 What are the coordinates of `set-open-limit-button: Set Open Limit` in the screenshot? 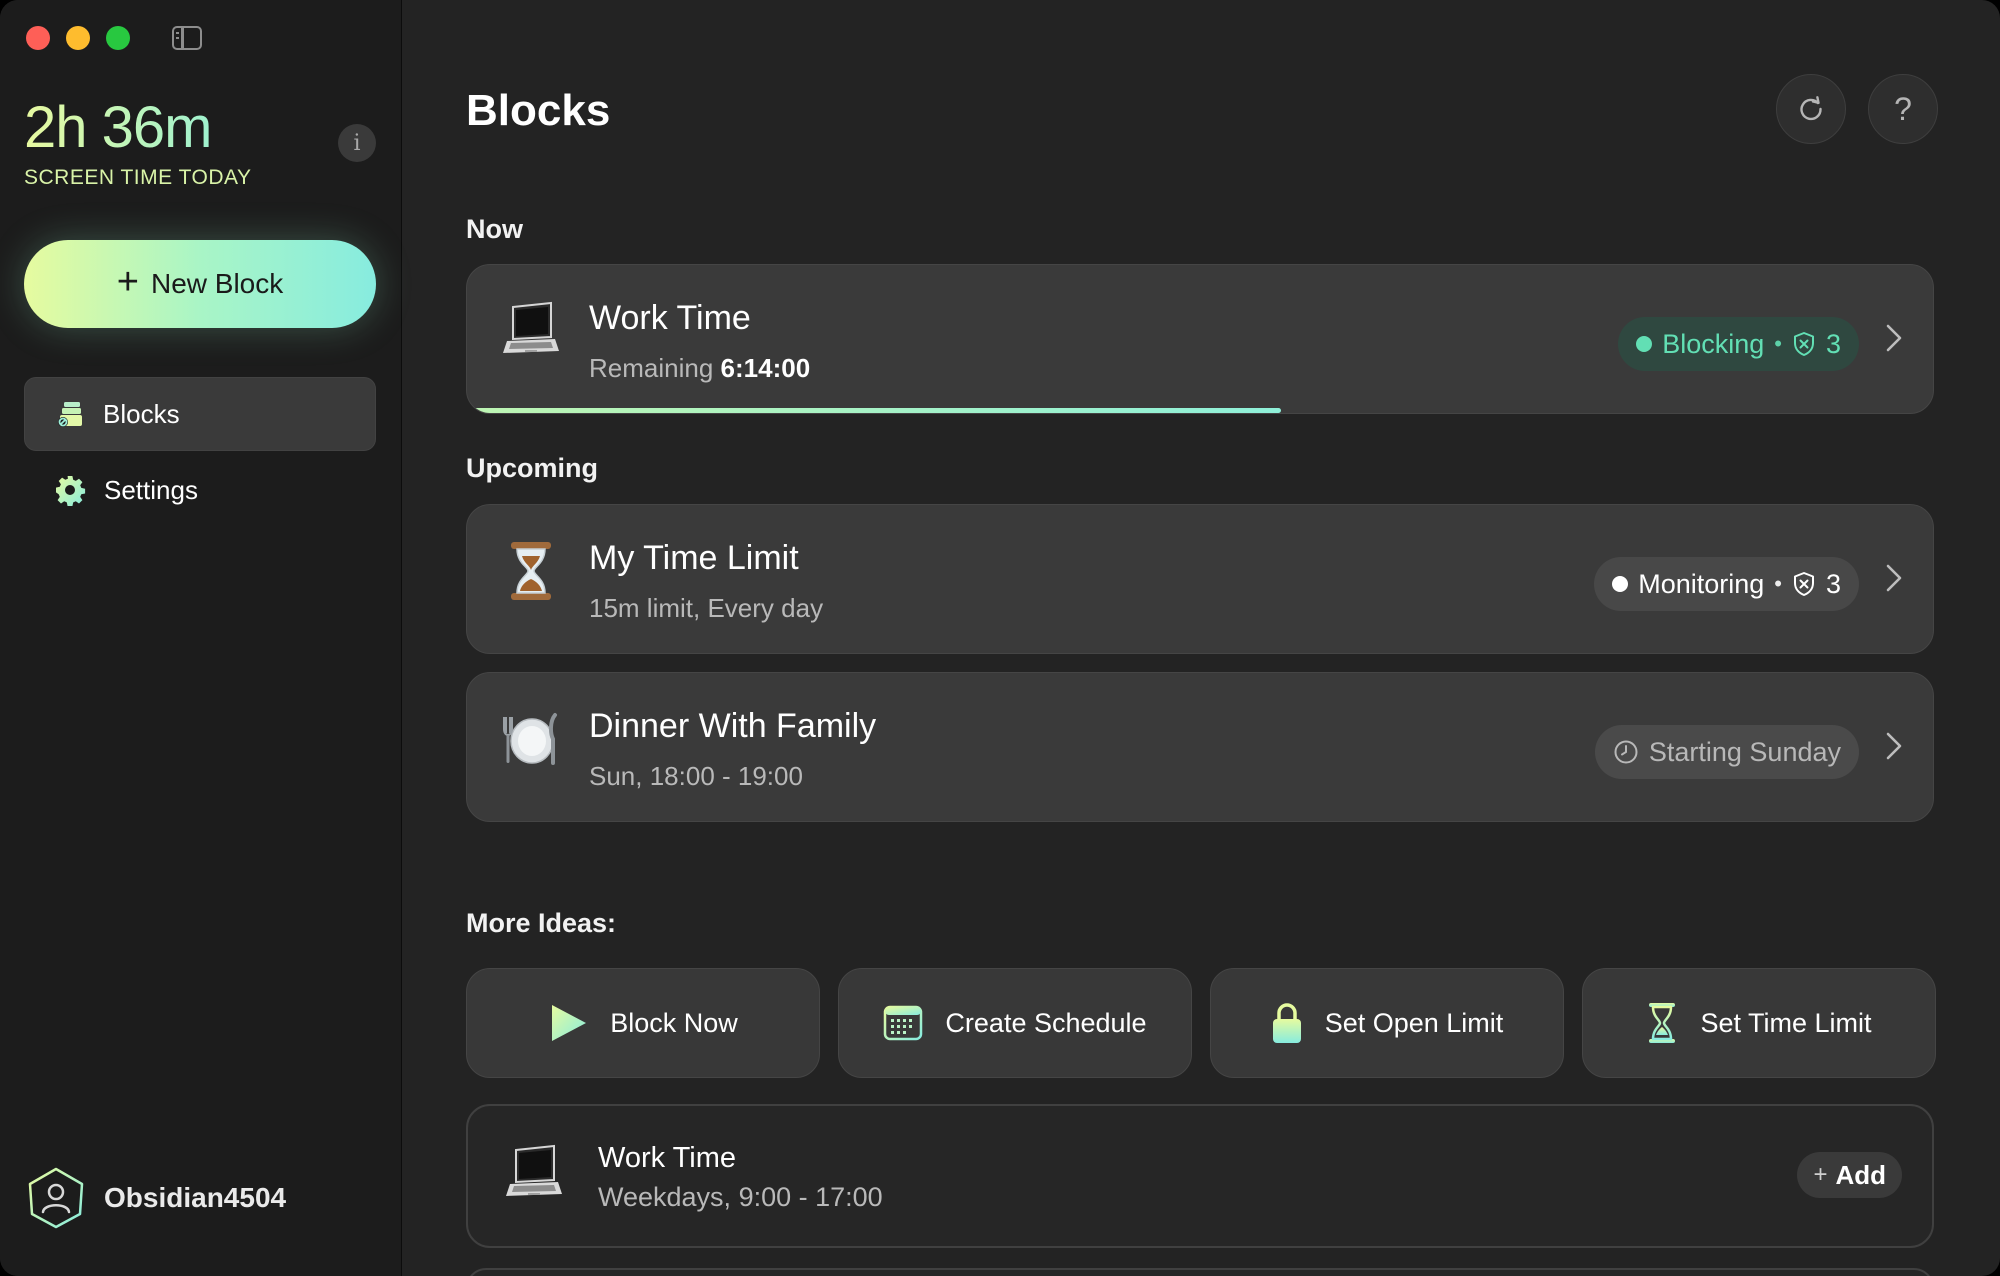 It's located at (1387, 1023).